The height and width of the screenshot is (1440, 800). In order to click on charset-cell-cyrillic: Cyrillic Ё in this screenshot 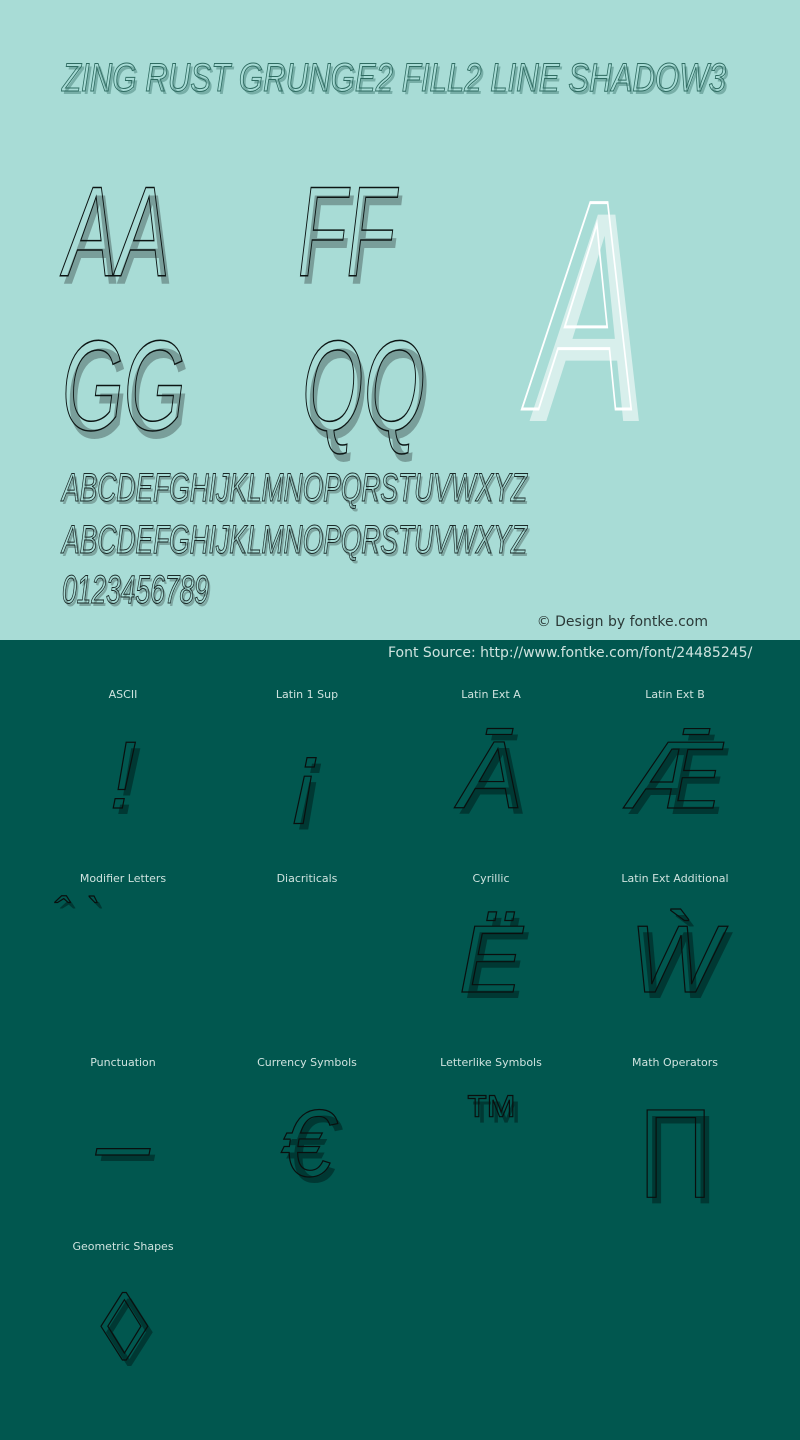, I will do `click(491, 964)`.